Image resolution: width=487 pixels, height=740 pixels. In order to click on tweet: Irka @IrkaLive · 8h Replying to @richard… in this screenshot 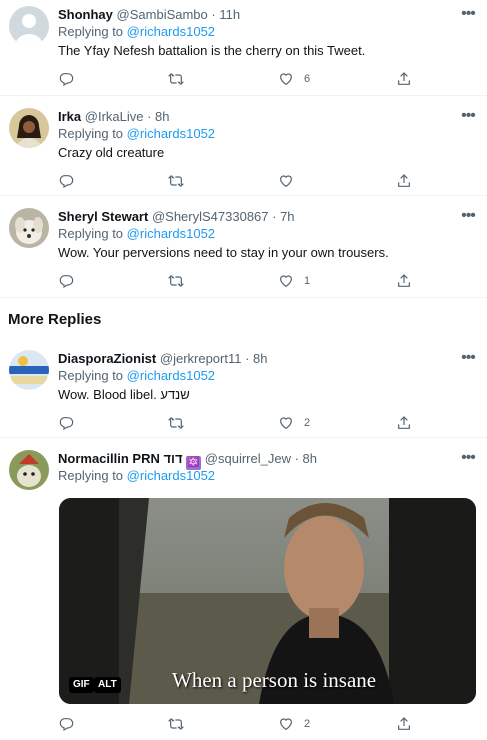, I will do `click(243, 146)`.